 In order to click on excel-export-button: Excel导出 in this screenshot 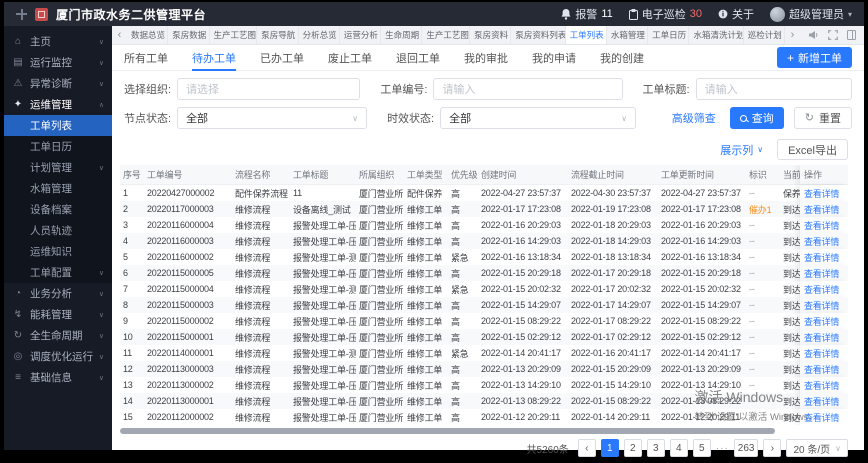, I will do `click(812, 149)`.